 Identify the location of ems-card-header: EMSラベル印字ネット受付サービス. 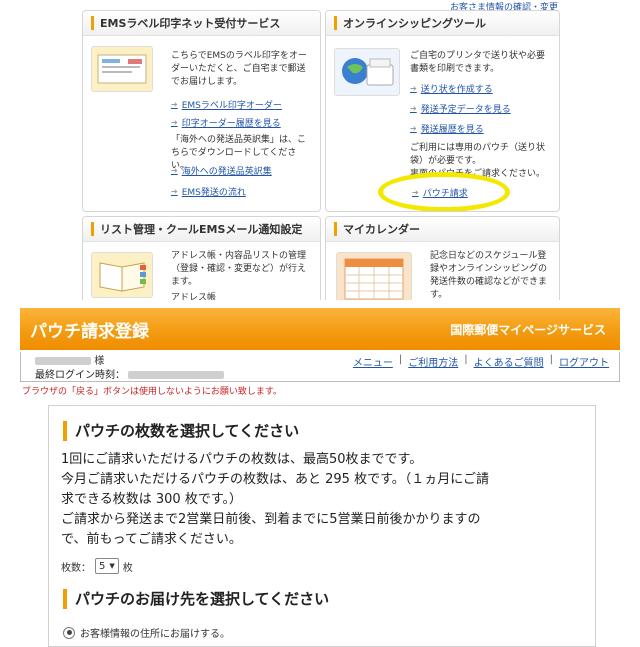
(201, 23).